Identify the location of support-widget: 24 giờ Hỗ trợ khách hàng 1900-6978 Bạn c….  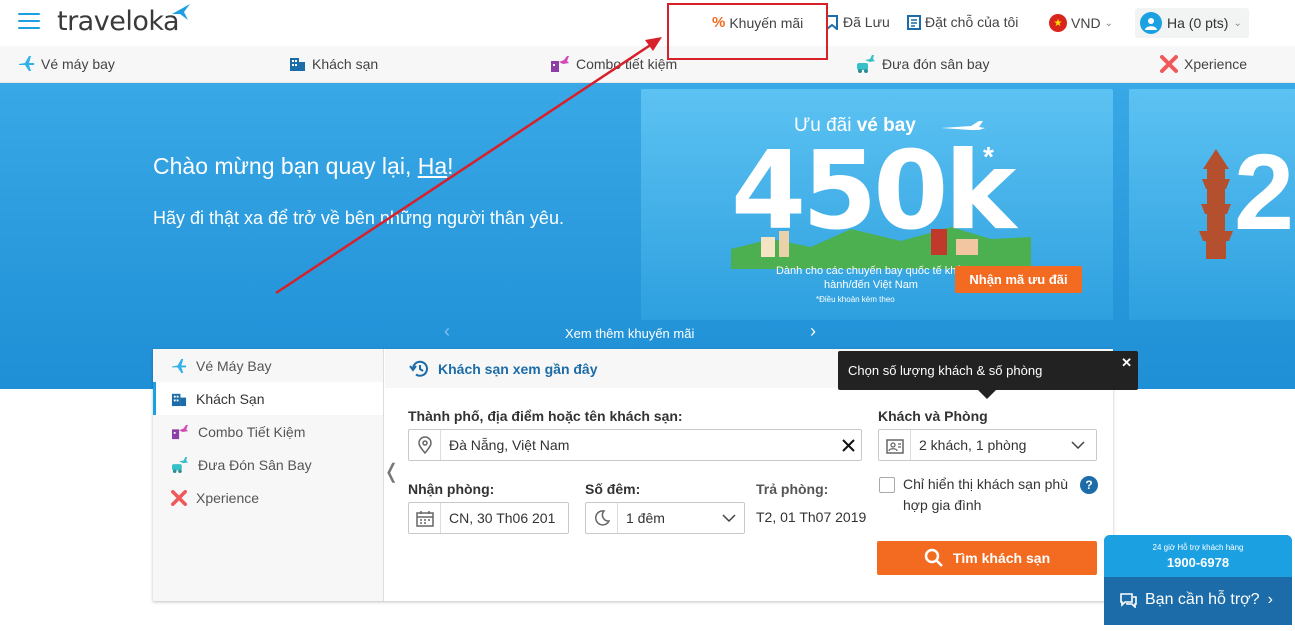
(1198, 580).